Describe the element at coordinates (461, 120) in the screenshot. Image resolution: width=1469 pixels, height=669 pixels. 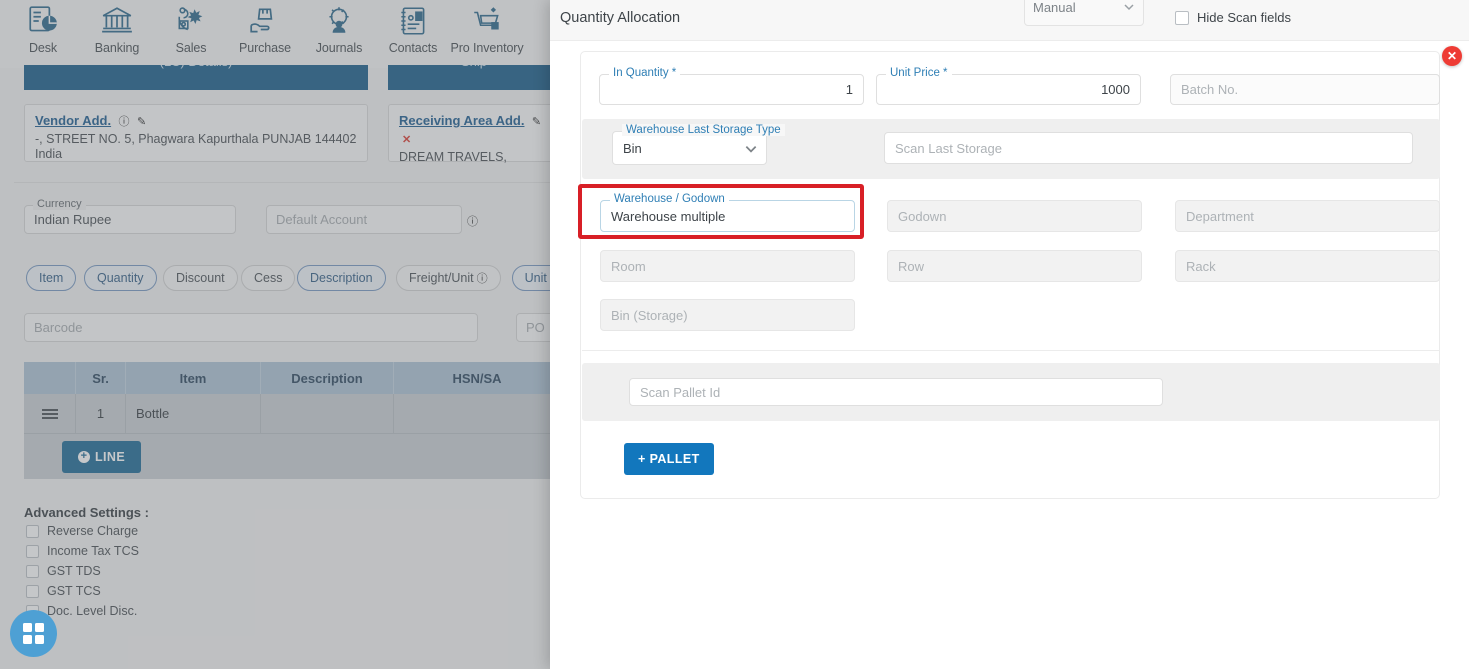
I see `receiving-address-title: Receiving Area Add.` at that location.